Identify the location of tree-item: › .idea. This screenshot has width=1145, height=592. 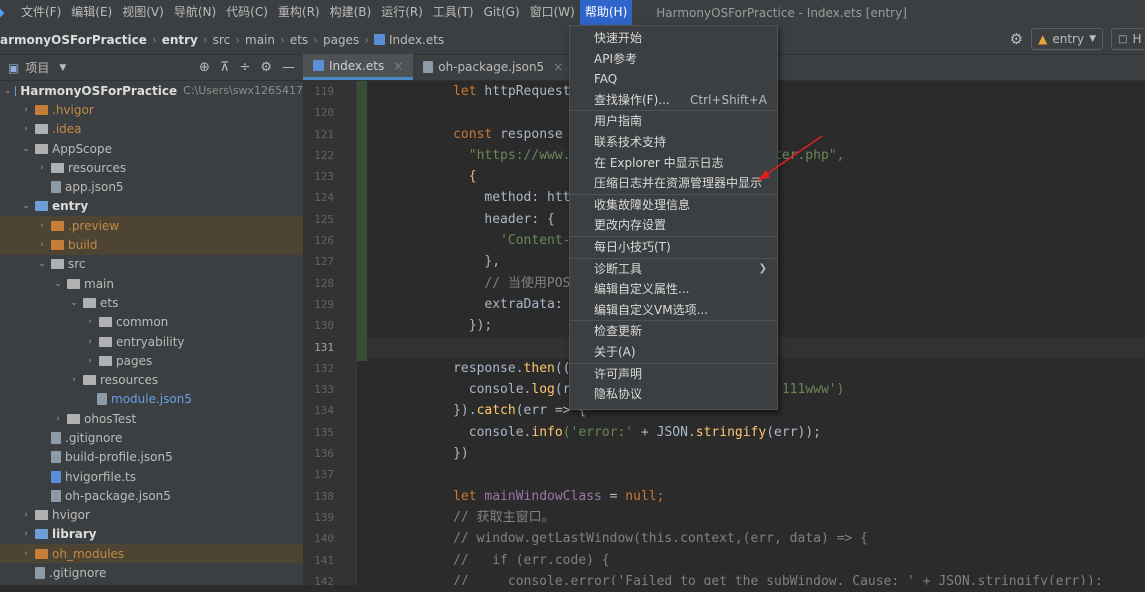
(151, 129).